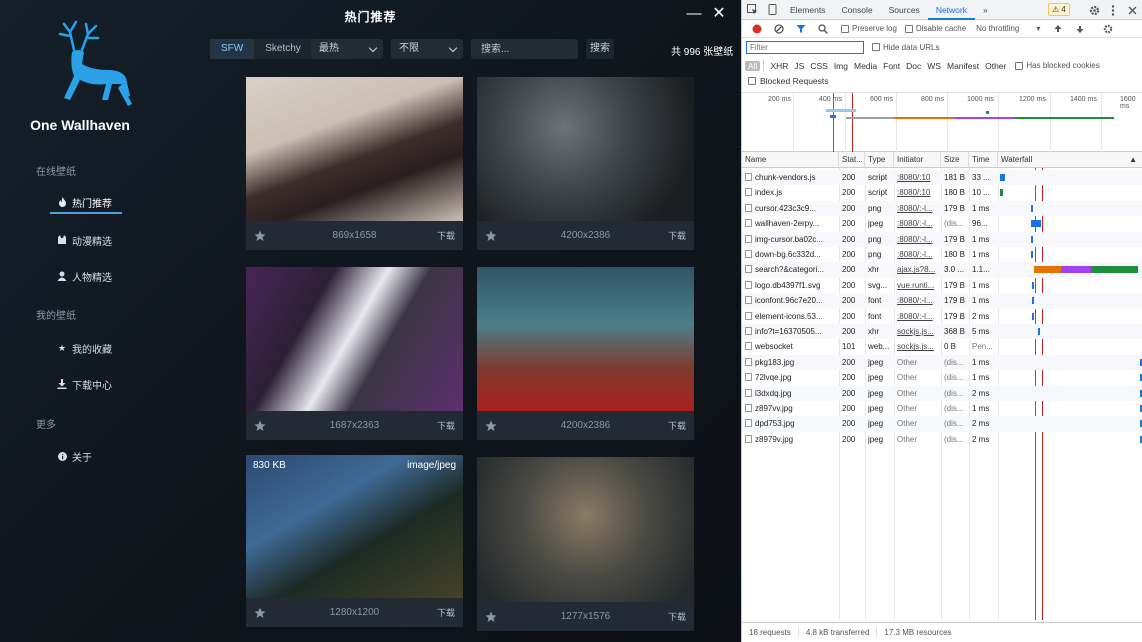 The width and height of the screenshot is (1142, 642). I want to click on minimize-button: —, so click(694, 14).